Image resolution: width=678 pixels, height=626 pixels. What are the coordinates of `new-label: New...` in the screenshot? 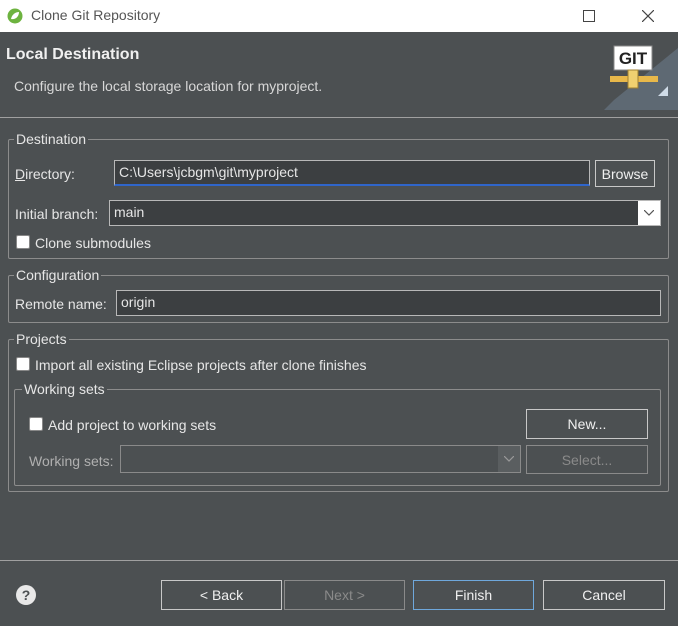 It's located at (587, 424).